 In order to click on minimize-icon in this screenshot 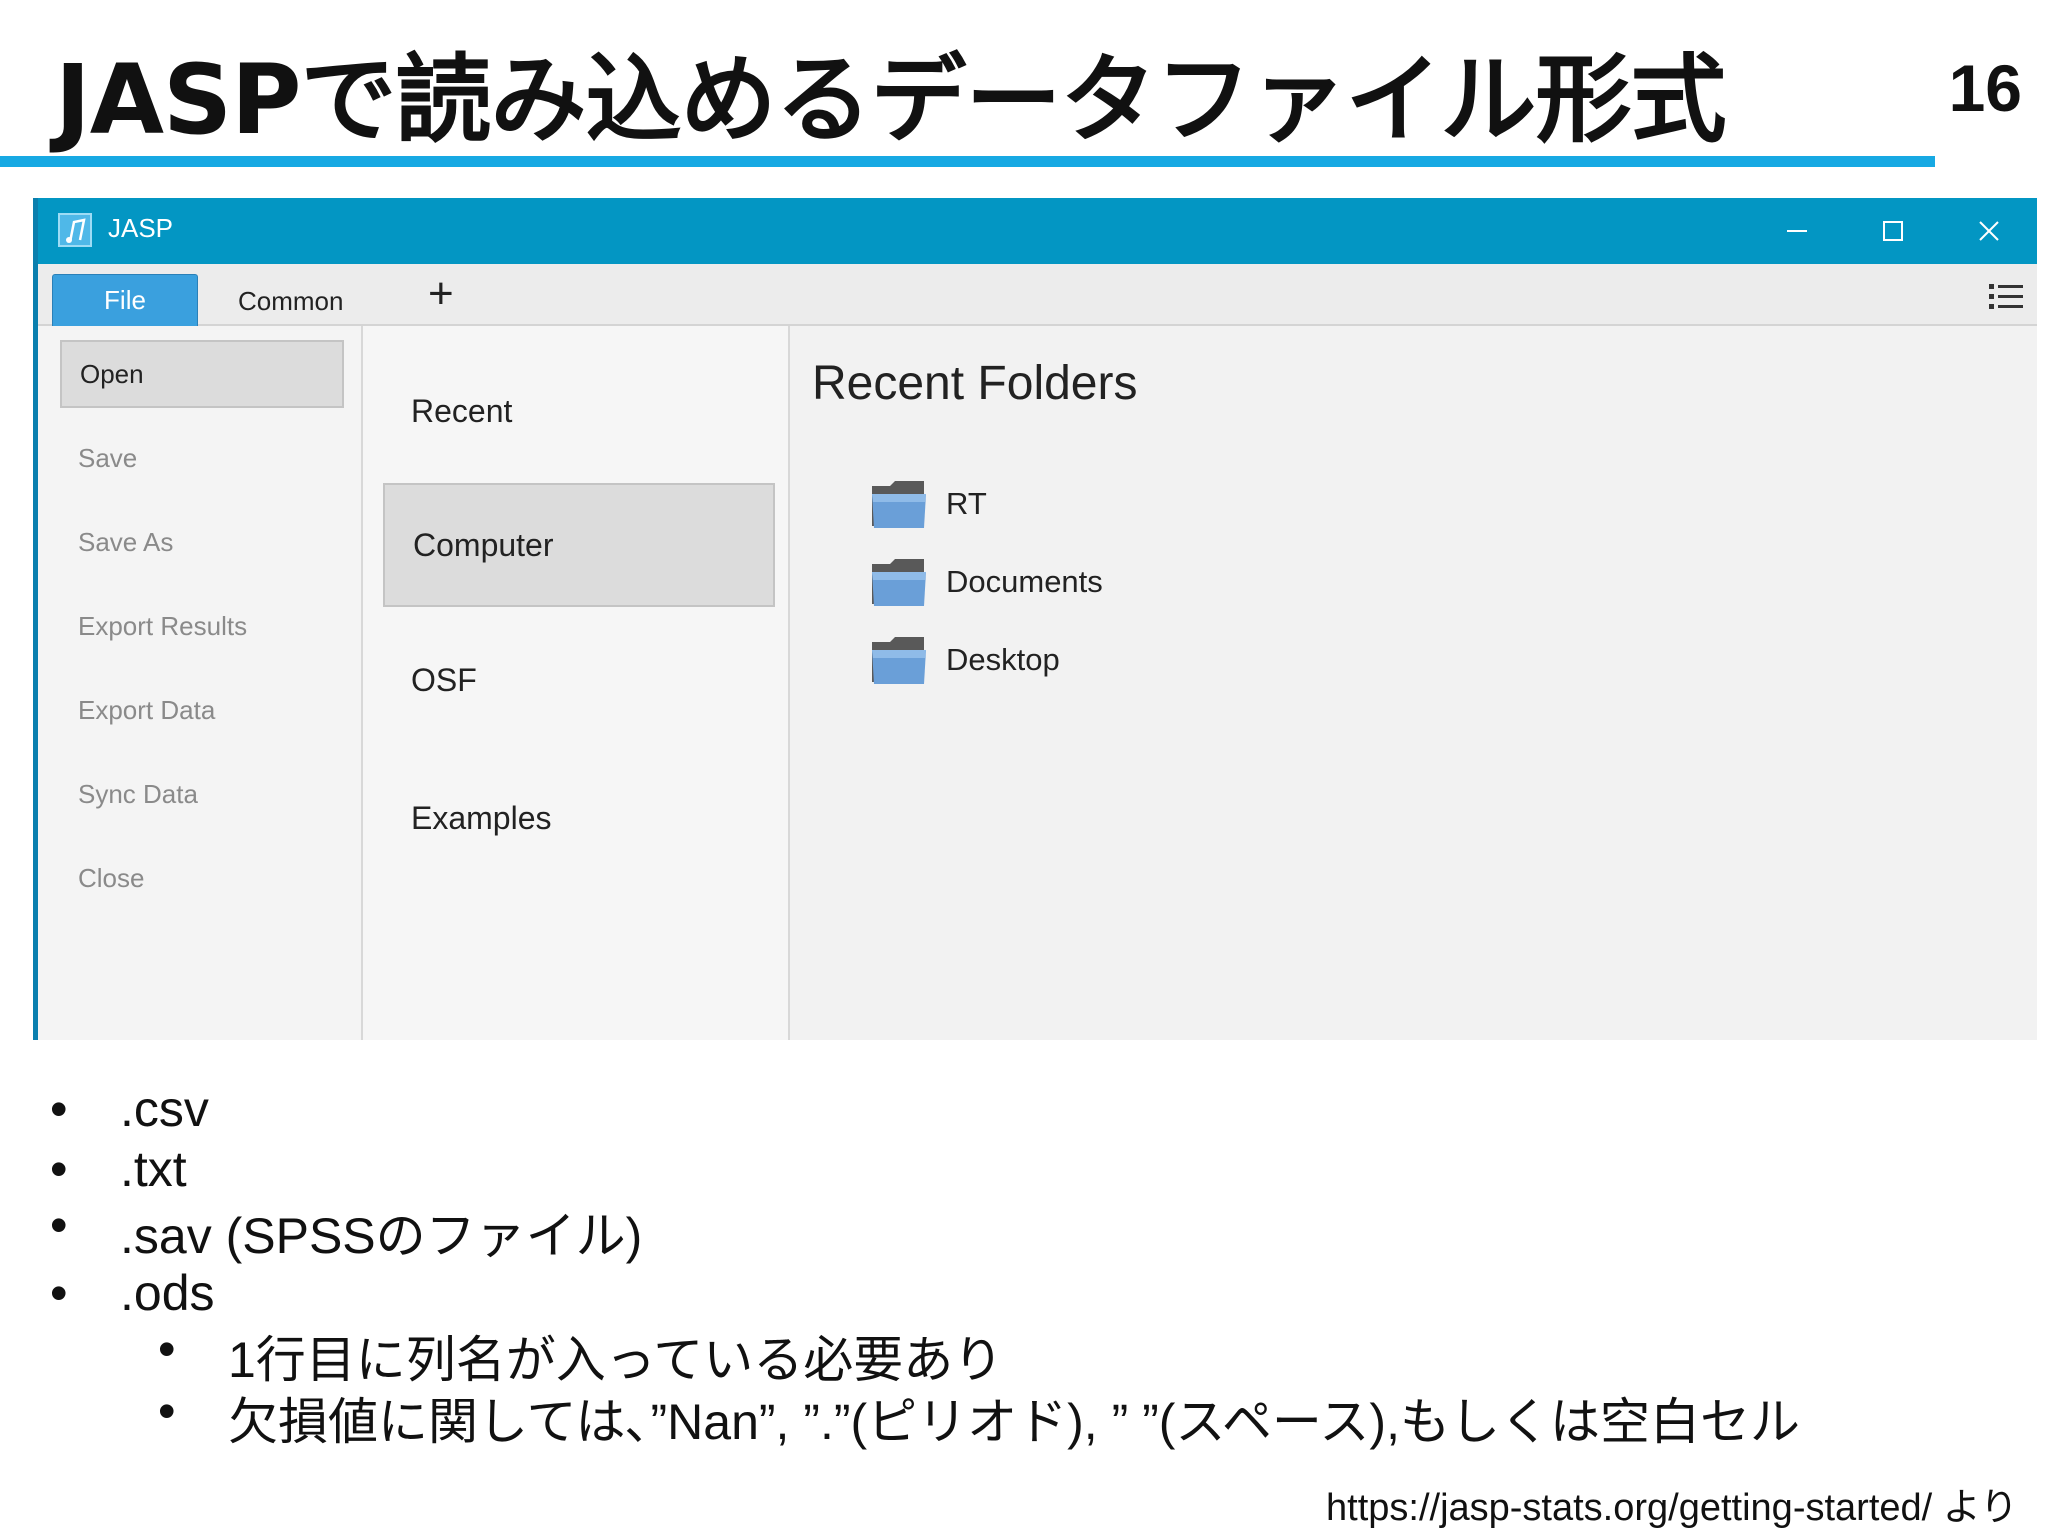, I will do `click(1797, 231)`.